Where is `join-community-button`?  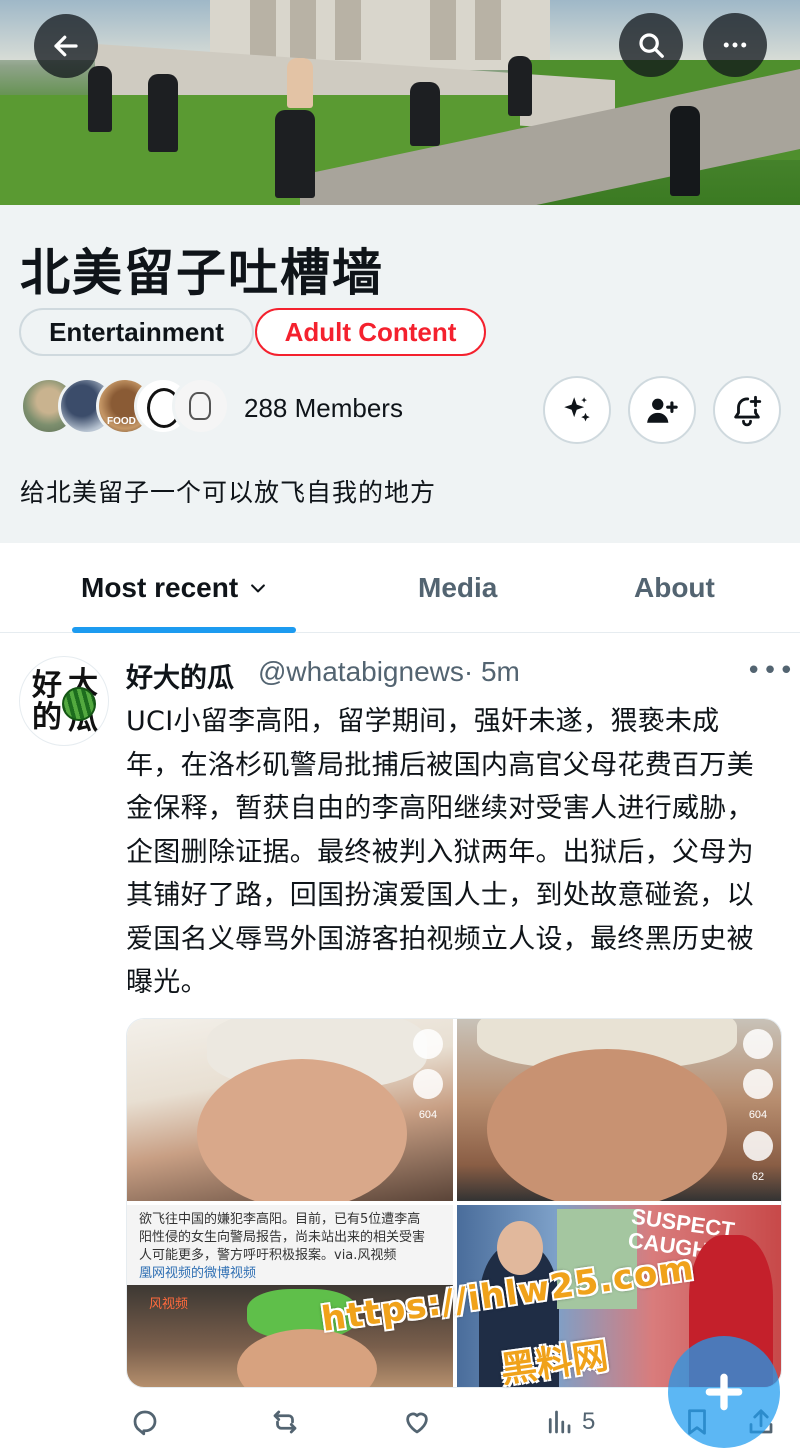
join-community-button is located at coordinates (662, 410).